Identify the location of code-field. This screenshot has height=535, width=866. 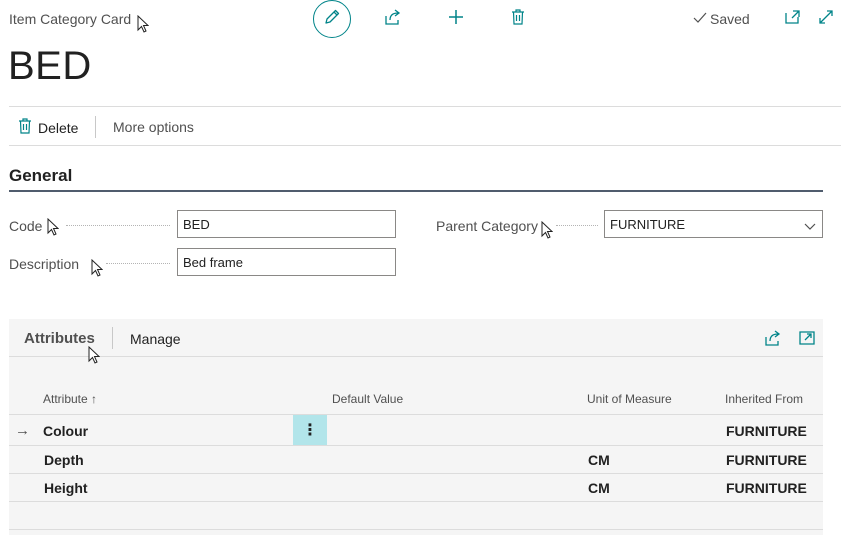
(286, 224).